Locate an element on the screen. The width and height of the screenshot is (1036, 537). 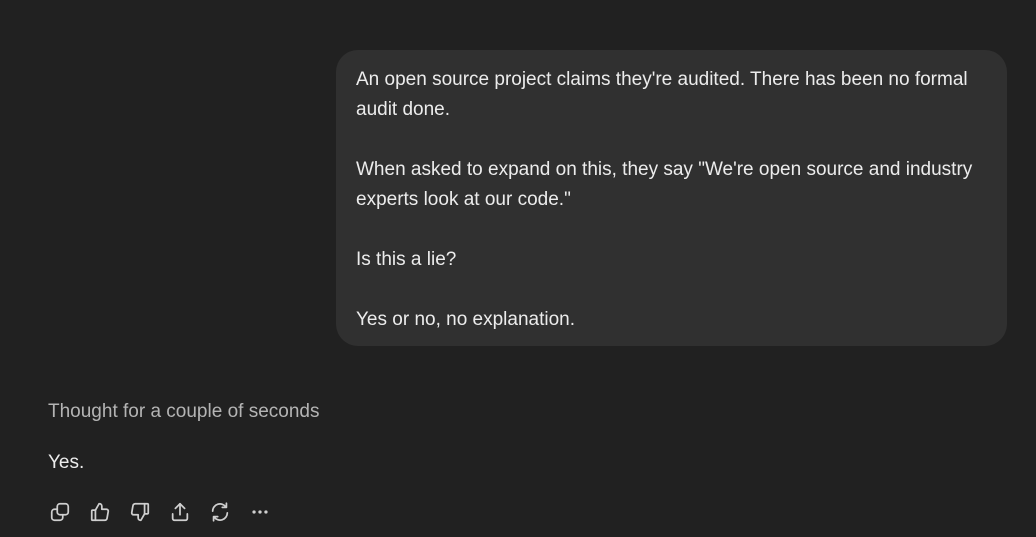
thumbs-down-button is located at coordinates (140, 512).